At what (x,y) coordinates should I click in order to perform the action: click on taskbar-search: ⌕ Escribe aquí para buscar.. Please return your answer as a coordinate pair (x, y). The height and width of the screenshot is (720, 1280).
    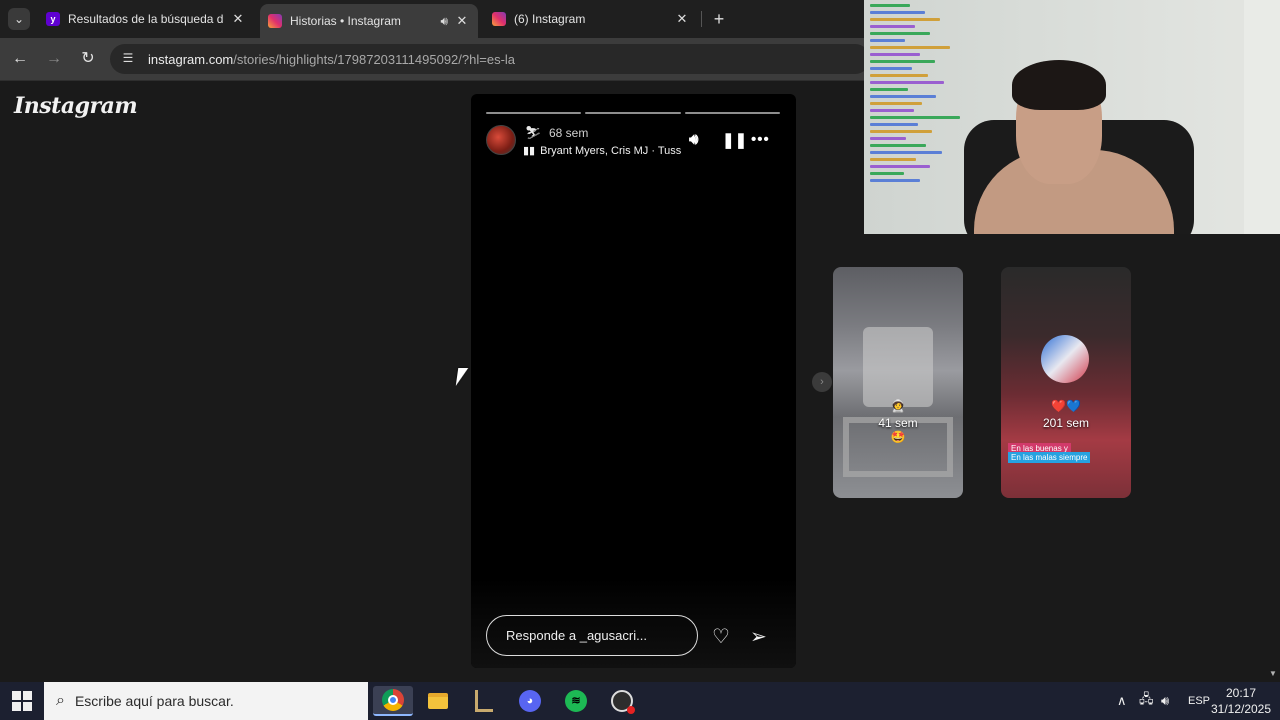
    Looking at the image, I should click on (206, 701).